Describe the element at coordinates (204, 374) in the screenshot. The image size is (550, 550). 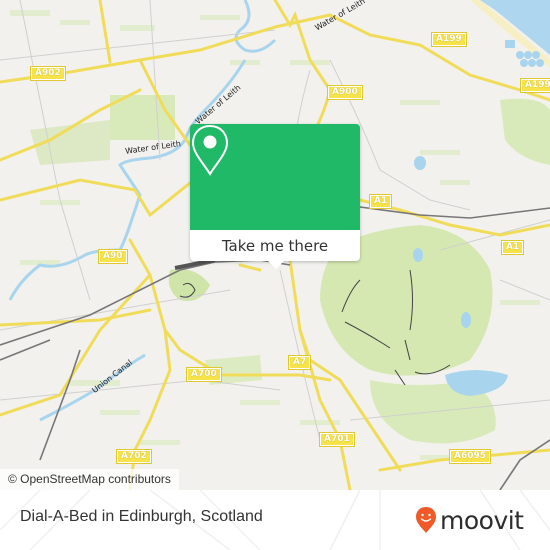
I see `road-label-a700: A700` at that location.